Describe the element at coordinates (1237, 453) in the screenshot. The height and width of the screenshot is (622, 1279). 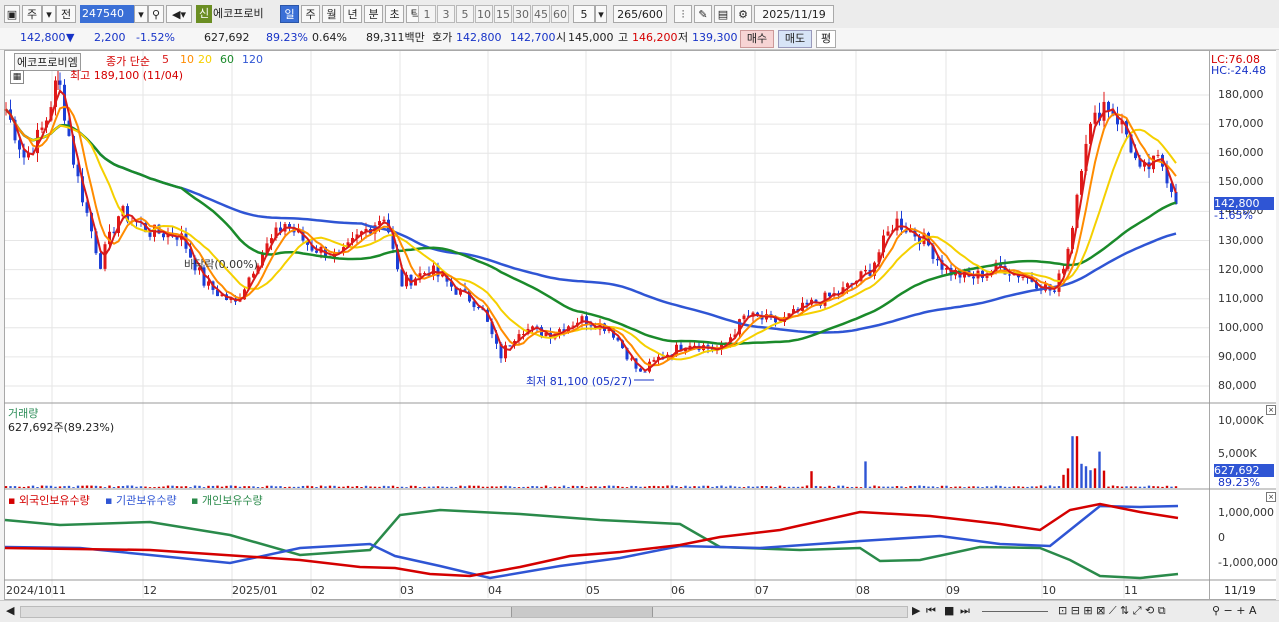
I see `volume-tick: 5,000K` at that location.